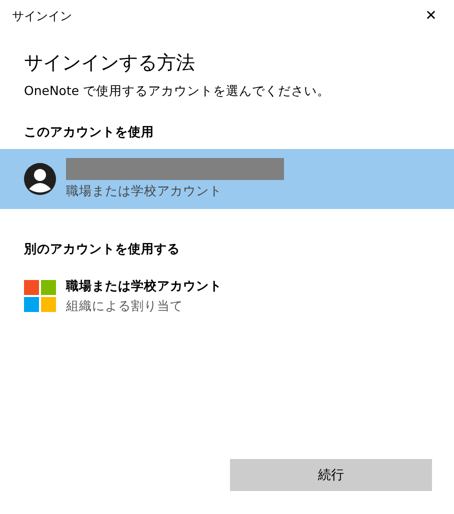 This screenshot has height=514, width=454. Describe the element at coordinates (144, 191) in the screenshot. I see `account-type: 職場または学校アカウント` at that location.